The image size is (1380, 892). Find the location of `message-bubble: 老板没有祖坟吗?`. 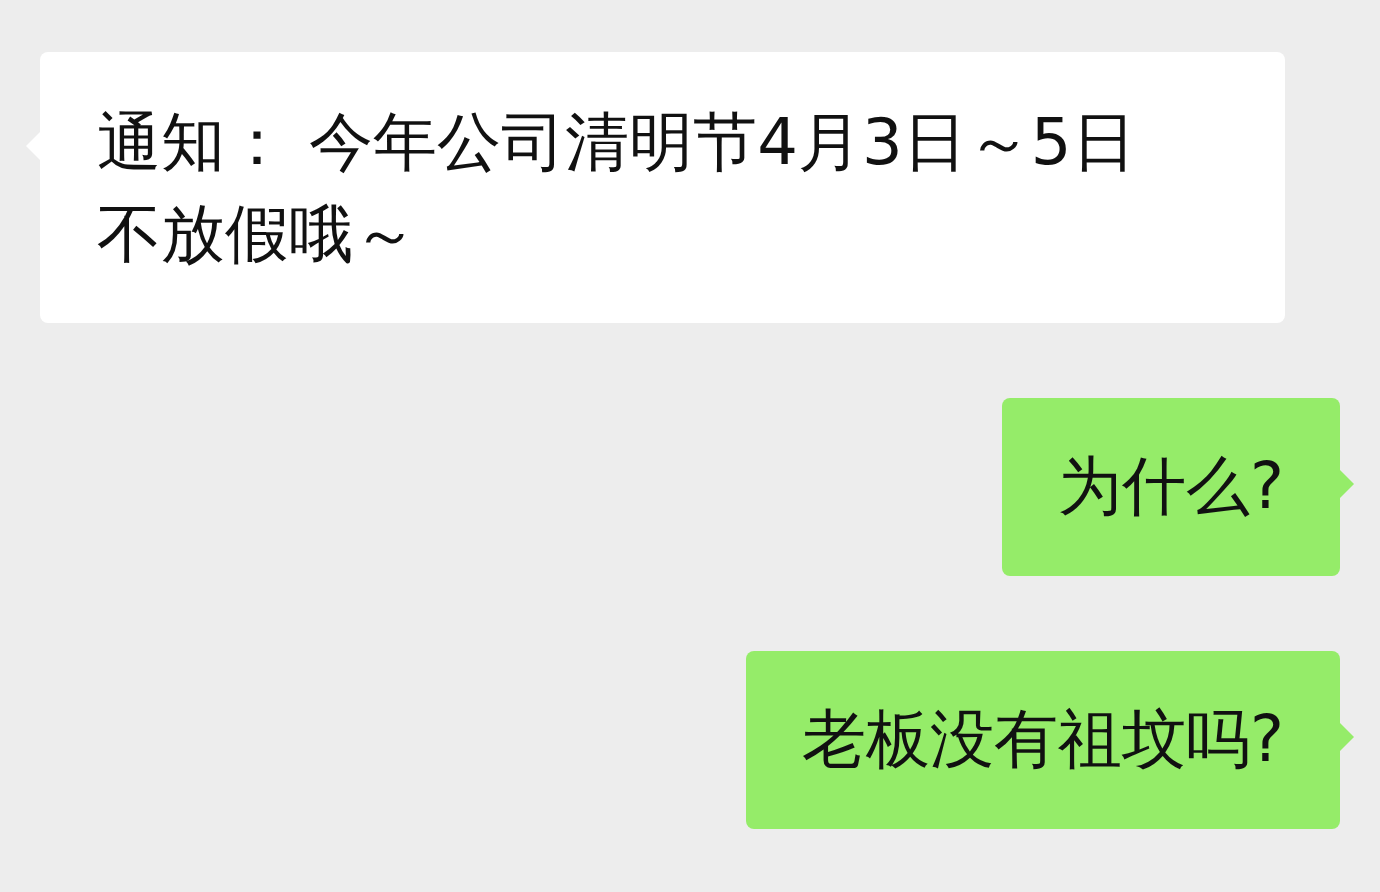

message-bubble: 老板没有祖坟吗? is located at coordinates (1043, 740).